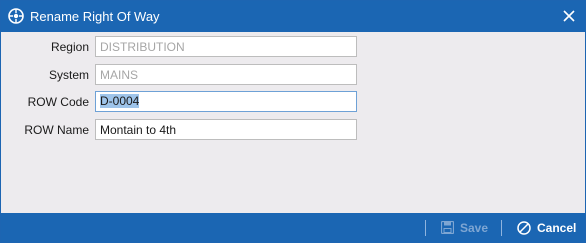 This screenshot has width=586, height=243. I want to click on row-code-row: ROW Code D-0004, so click(293, 102).